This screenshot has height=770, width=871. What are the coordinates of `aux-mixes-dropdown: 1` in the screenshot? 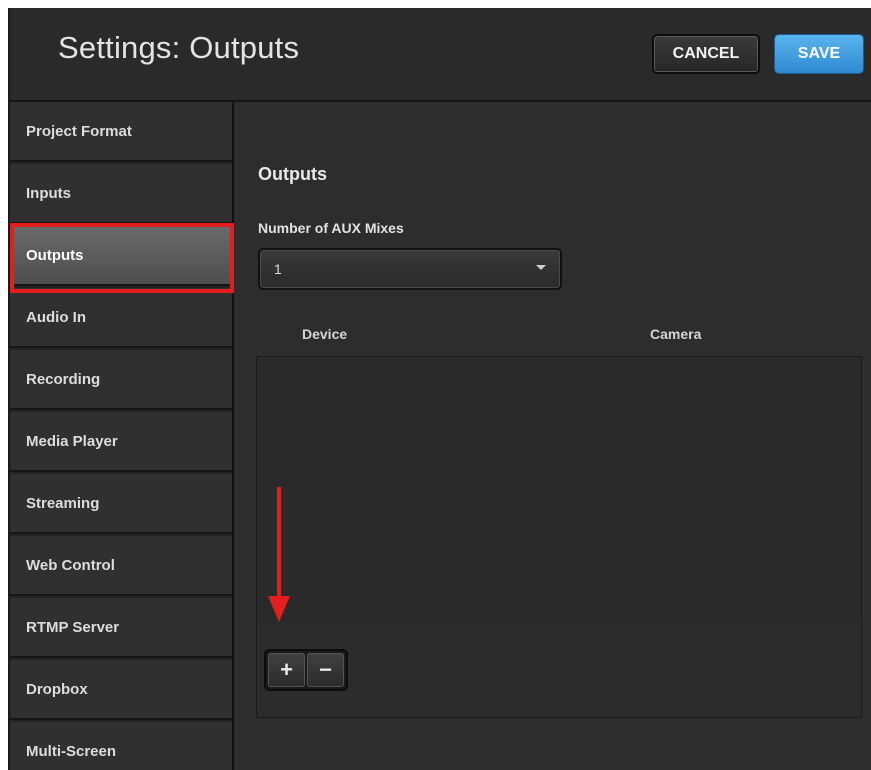 It's located at (410, 269).